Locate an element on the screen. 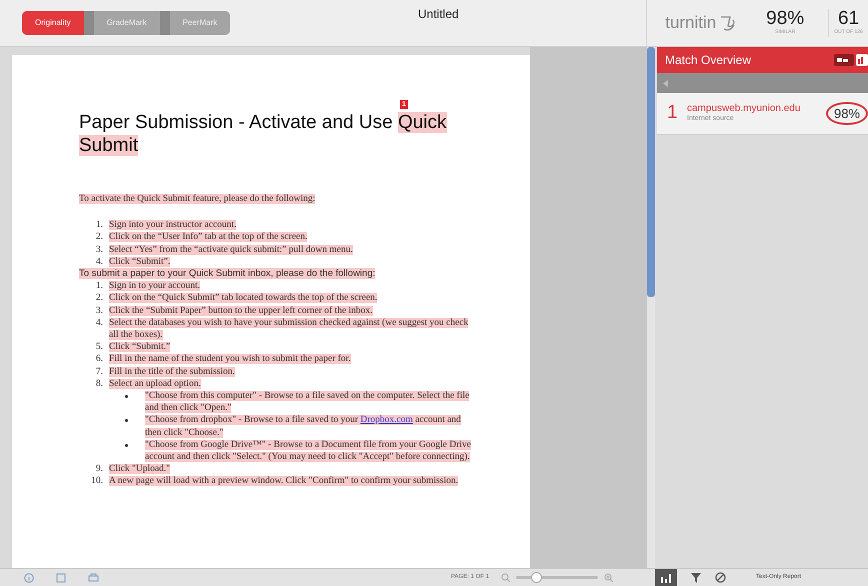  ban-icon is located at coordinates (720, 577).